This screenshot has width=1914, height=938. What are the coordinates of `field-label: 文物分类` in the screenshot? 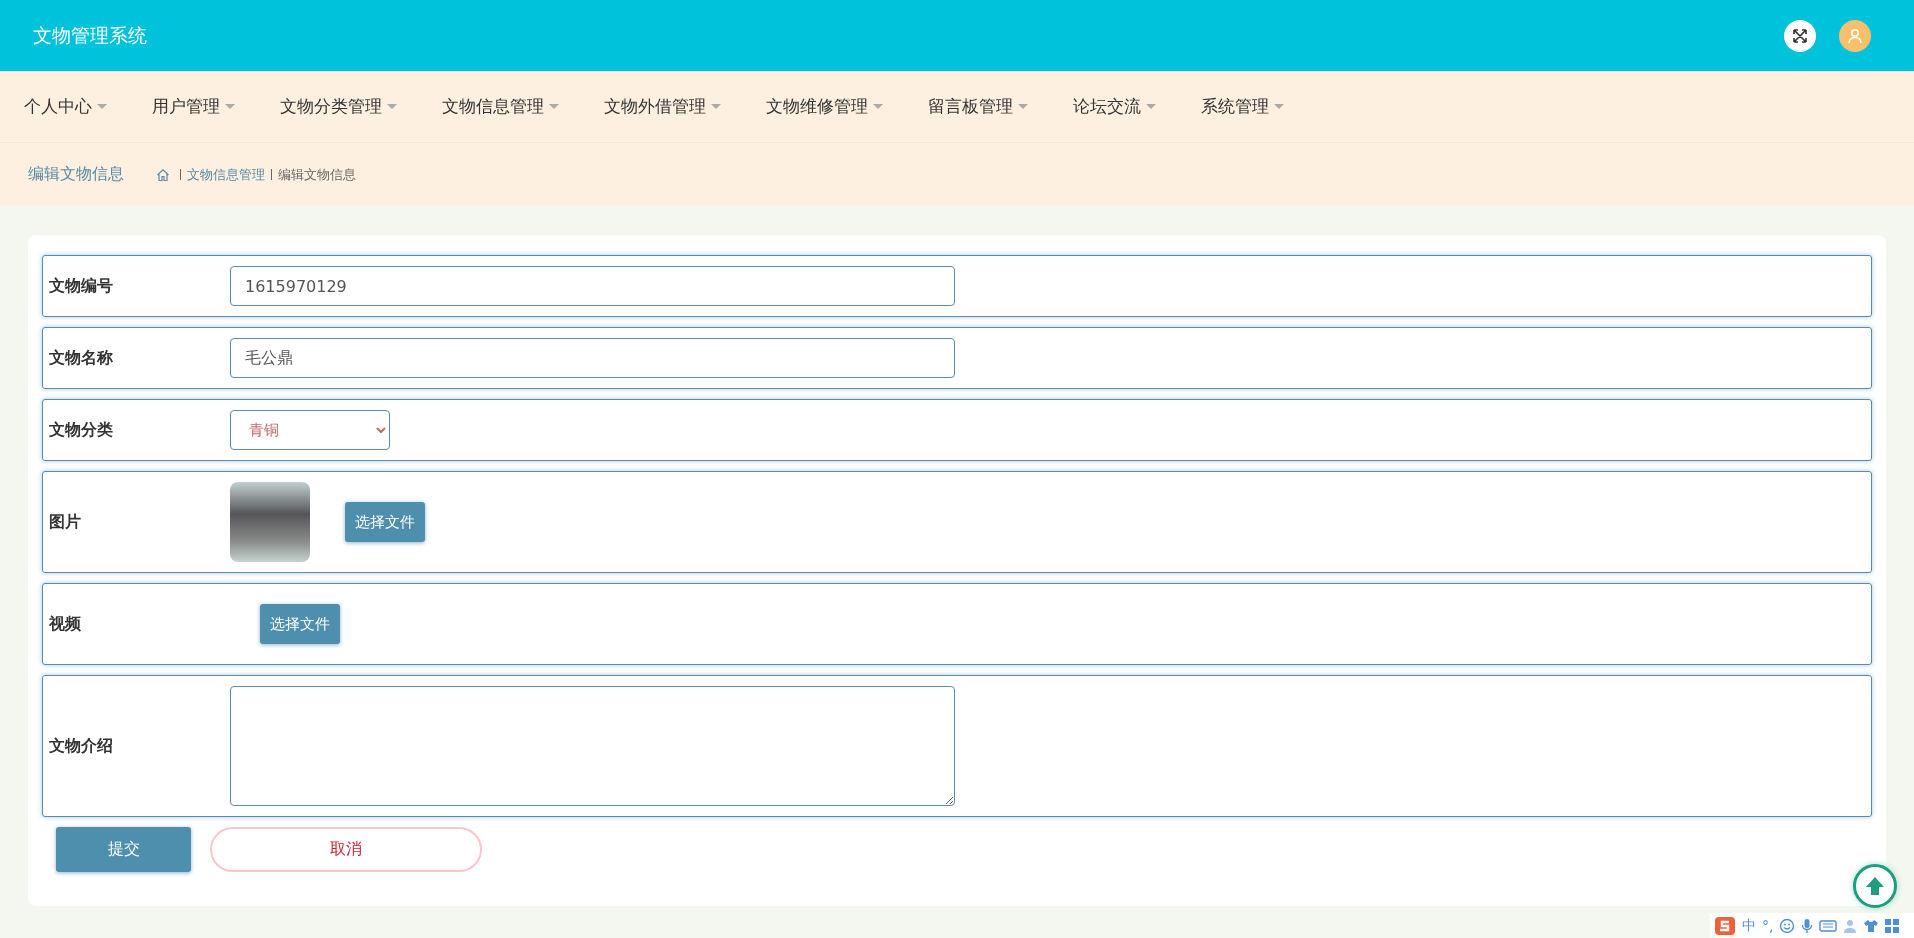 It's located at (81, 430).